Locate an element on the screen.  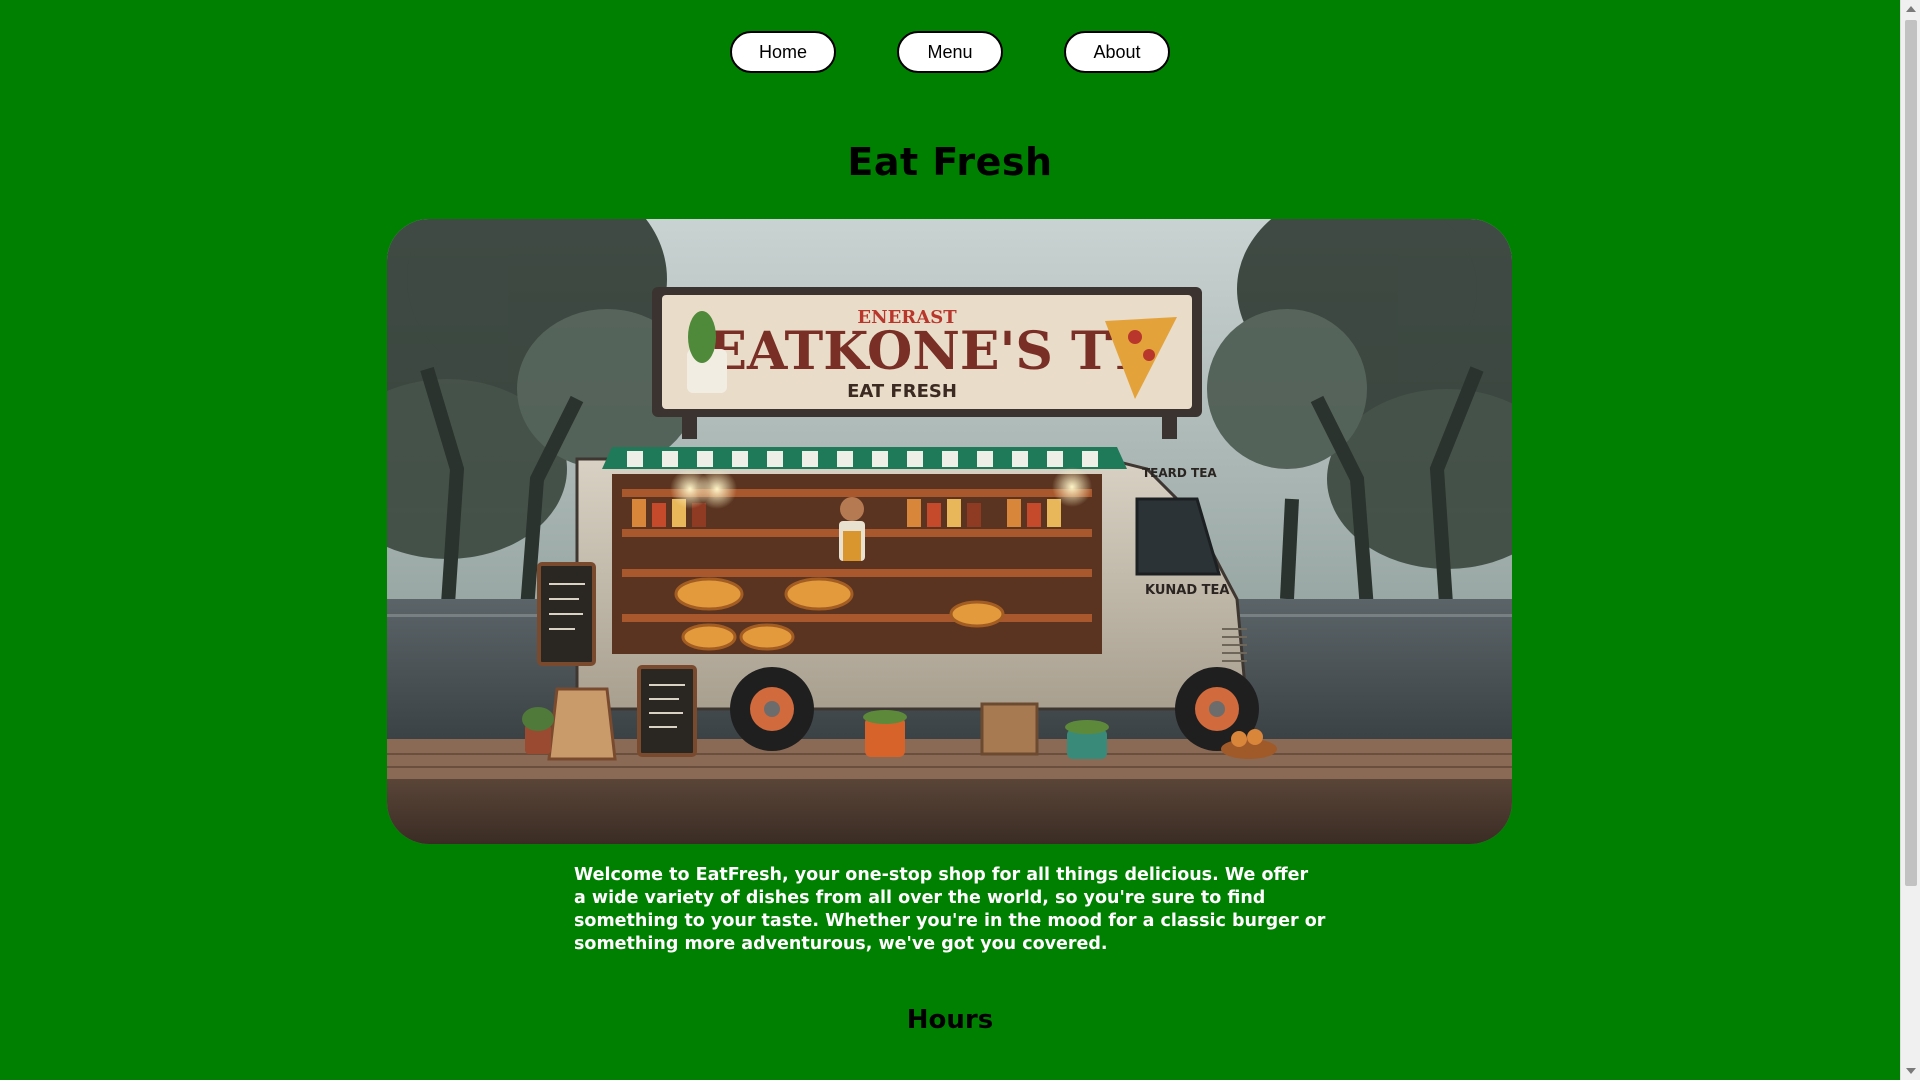
top-nav: Home Menu About is located at coordinates (950, 52).